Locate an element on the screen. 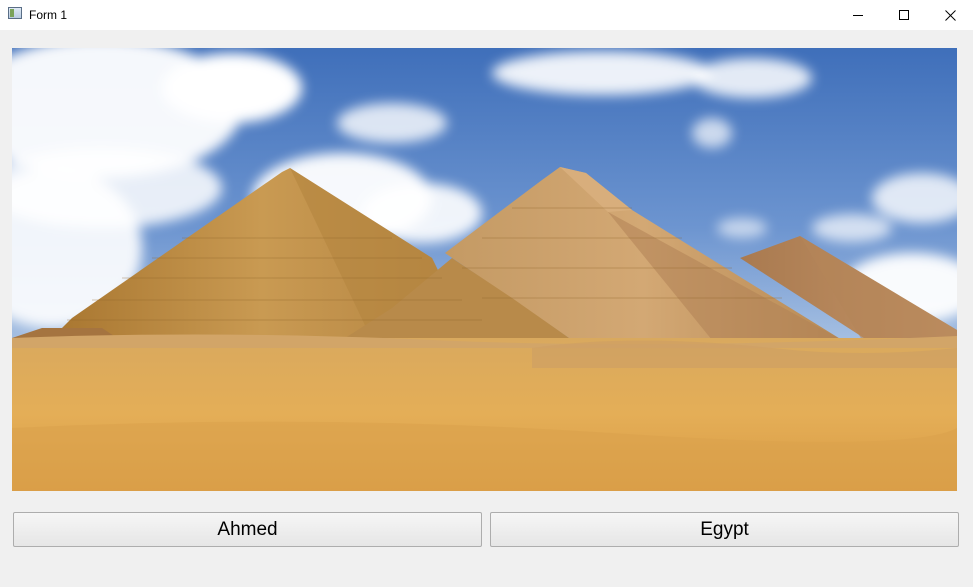 This screenshot has height=587, width=973. close-button is located at coordinates (950, 15).